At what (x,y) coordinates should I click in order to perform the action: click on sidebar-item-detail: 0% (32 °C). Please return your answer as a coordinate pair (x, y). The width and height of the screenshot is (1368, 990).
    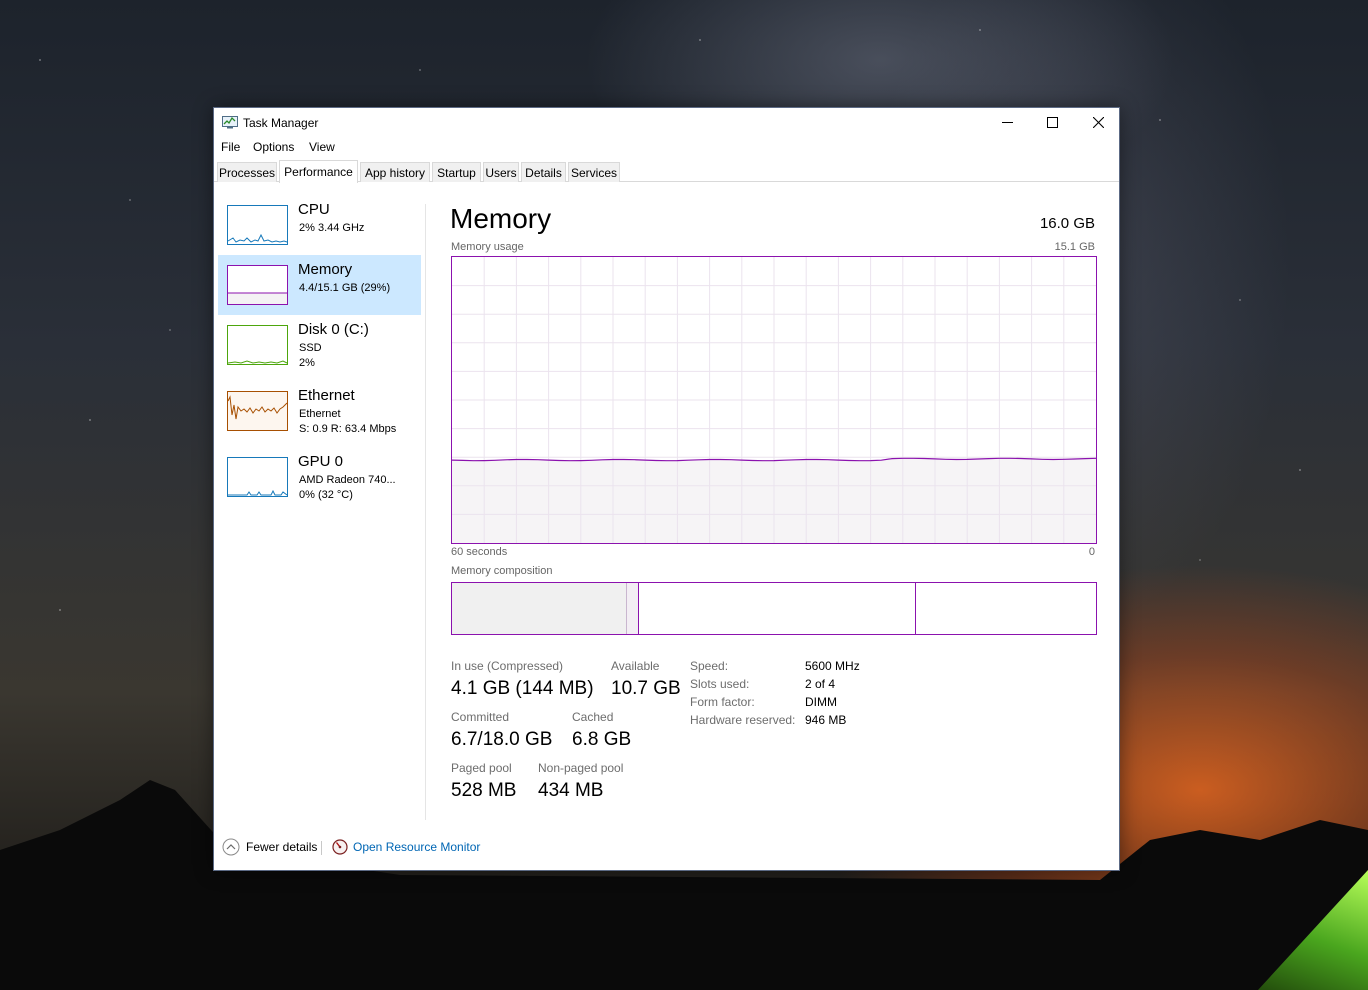
    Looking at the image, I should click on (326, 495).